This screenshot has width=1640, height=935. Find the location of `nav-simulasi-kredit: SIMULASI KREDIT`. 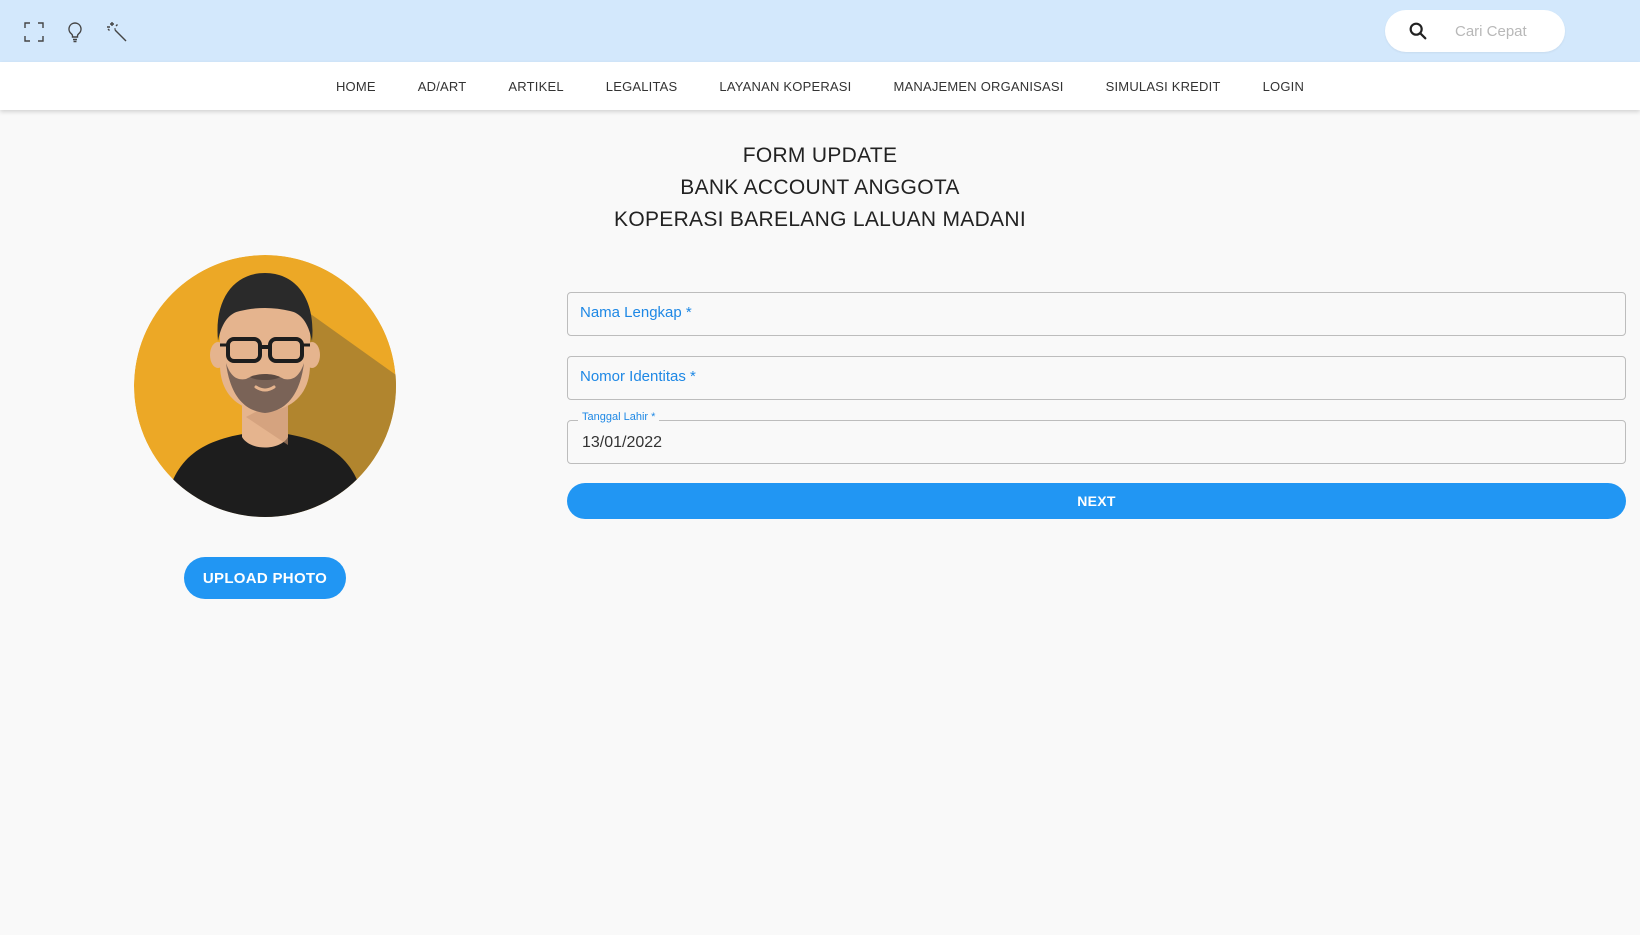

nav-simulasi-kredit: SIMULASI KREDIT is located at coordinates (1163, 86).